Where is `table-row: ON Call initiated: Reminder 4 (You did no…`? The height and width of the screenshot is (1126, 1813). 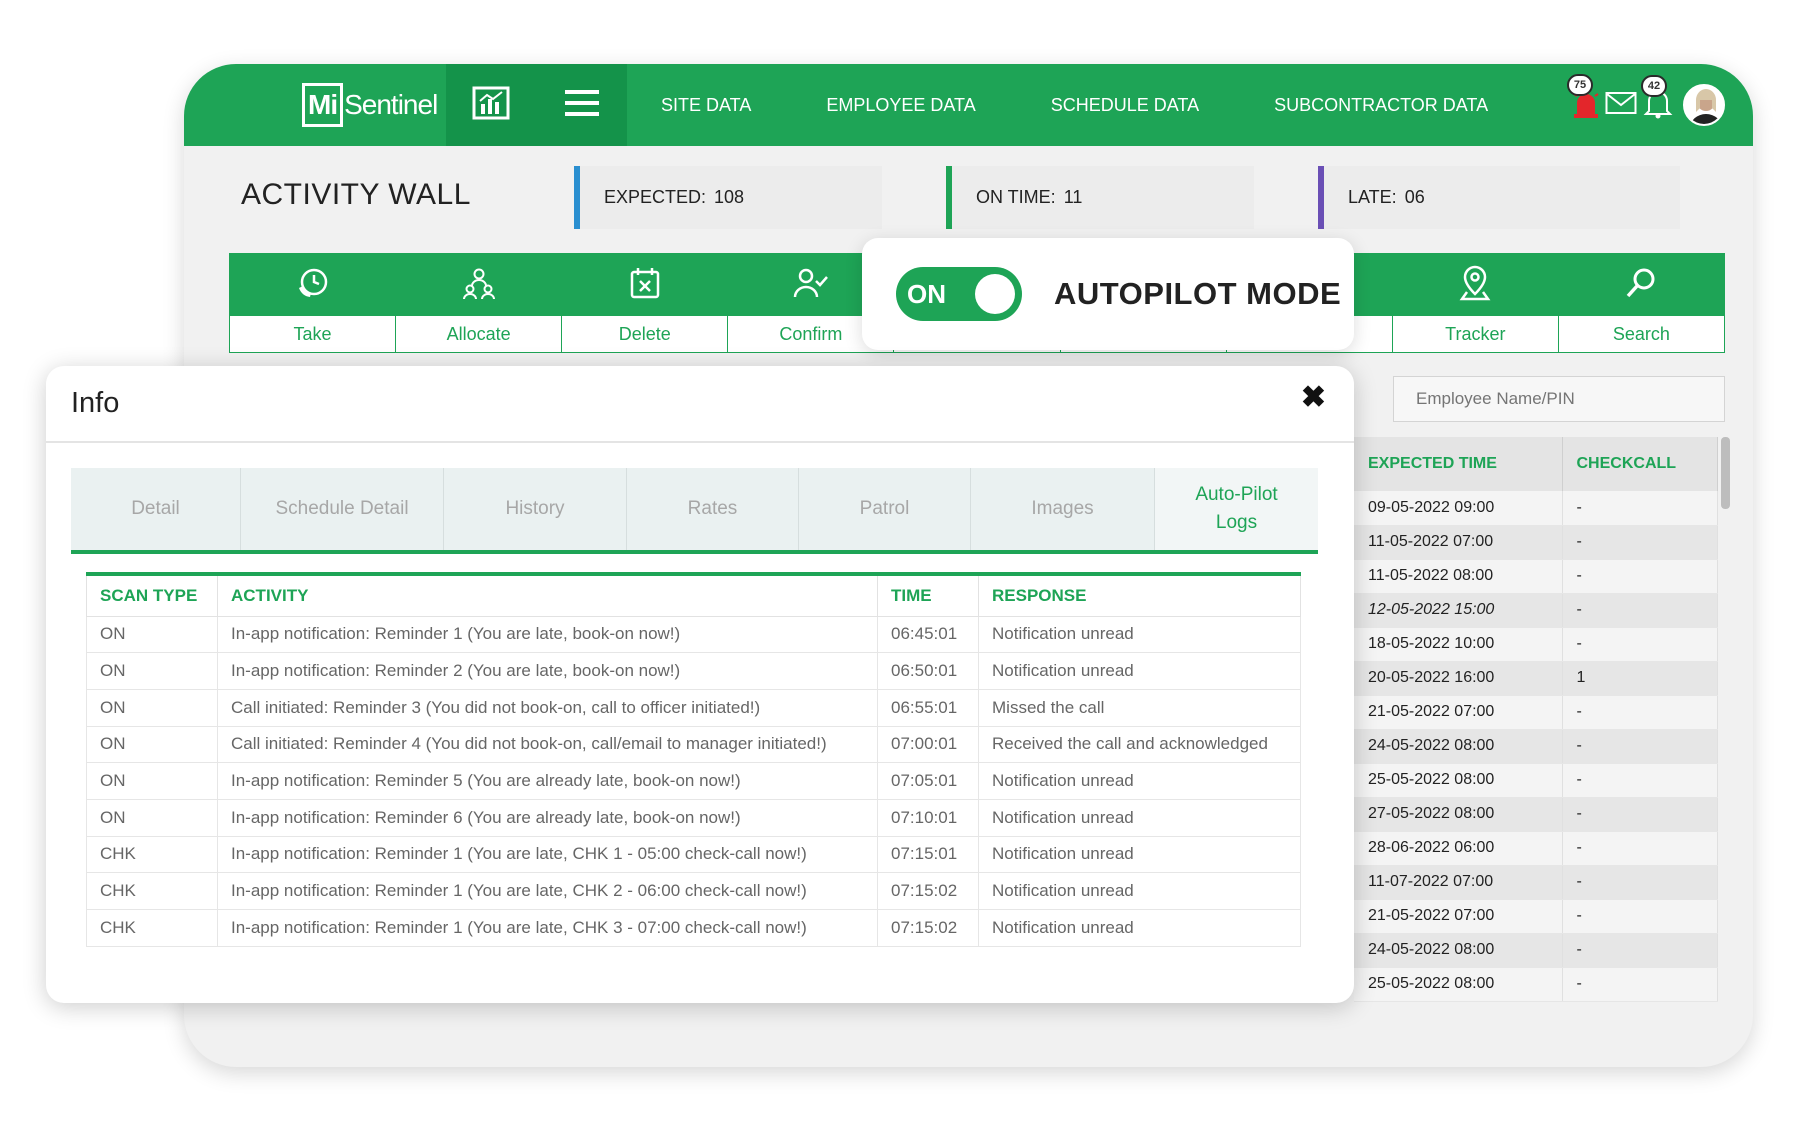
table-row: ON Call initiated: Reminder 4 (You did no… is located at coordinates (693, 744).